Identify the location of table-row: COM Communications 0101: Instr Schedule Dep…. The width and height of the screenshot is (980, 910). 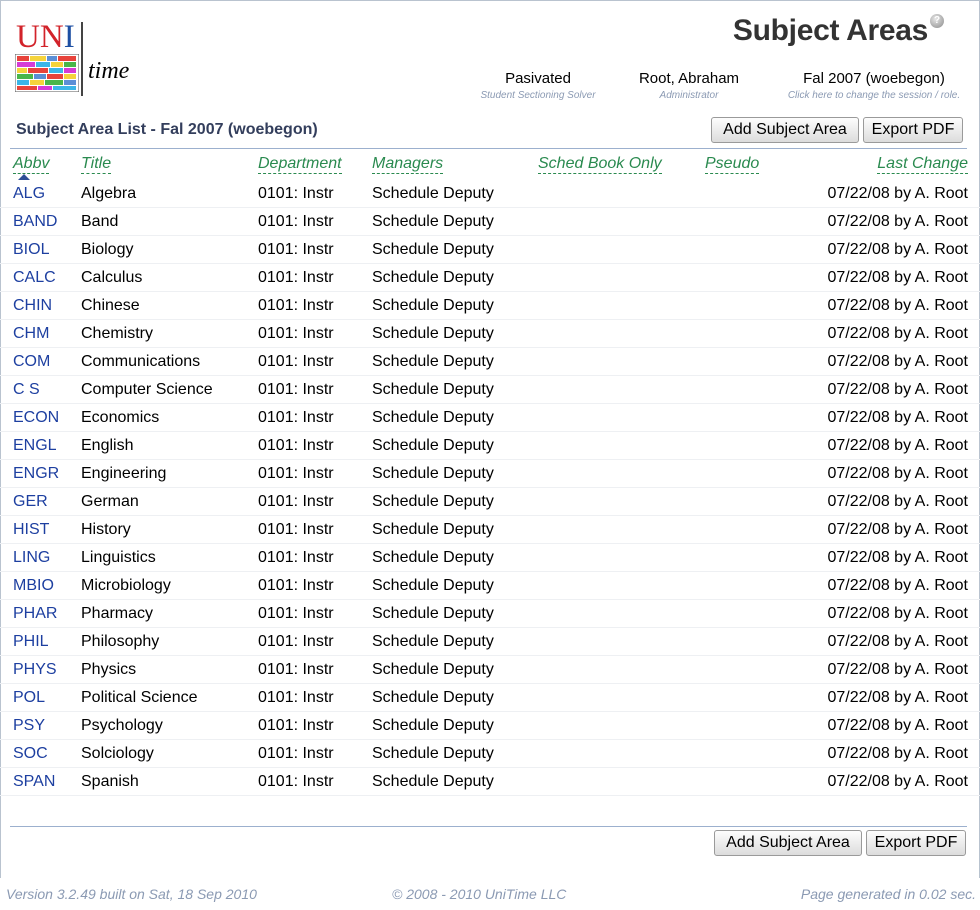
(490, 362).